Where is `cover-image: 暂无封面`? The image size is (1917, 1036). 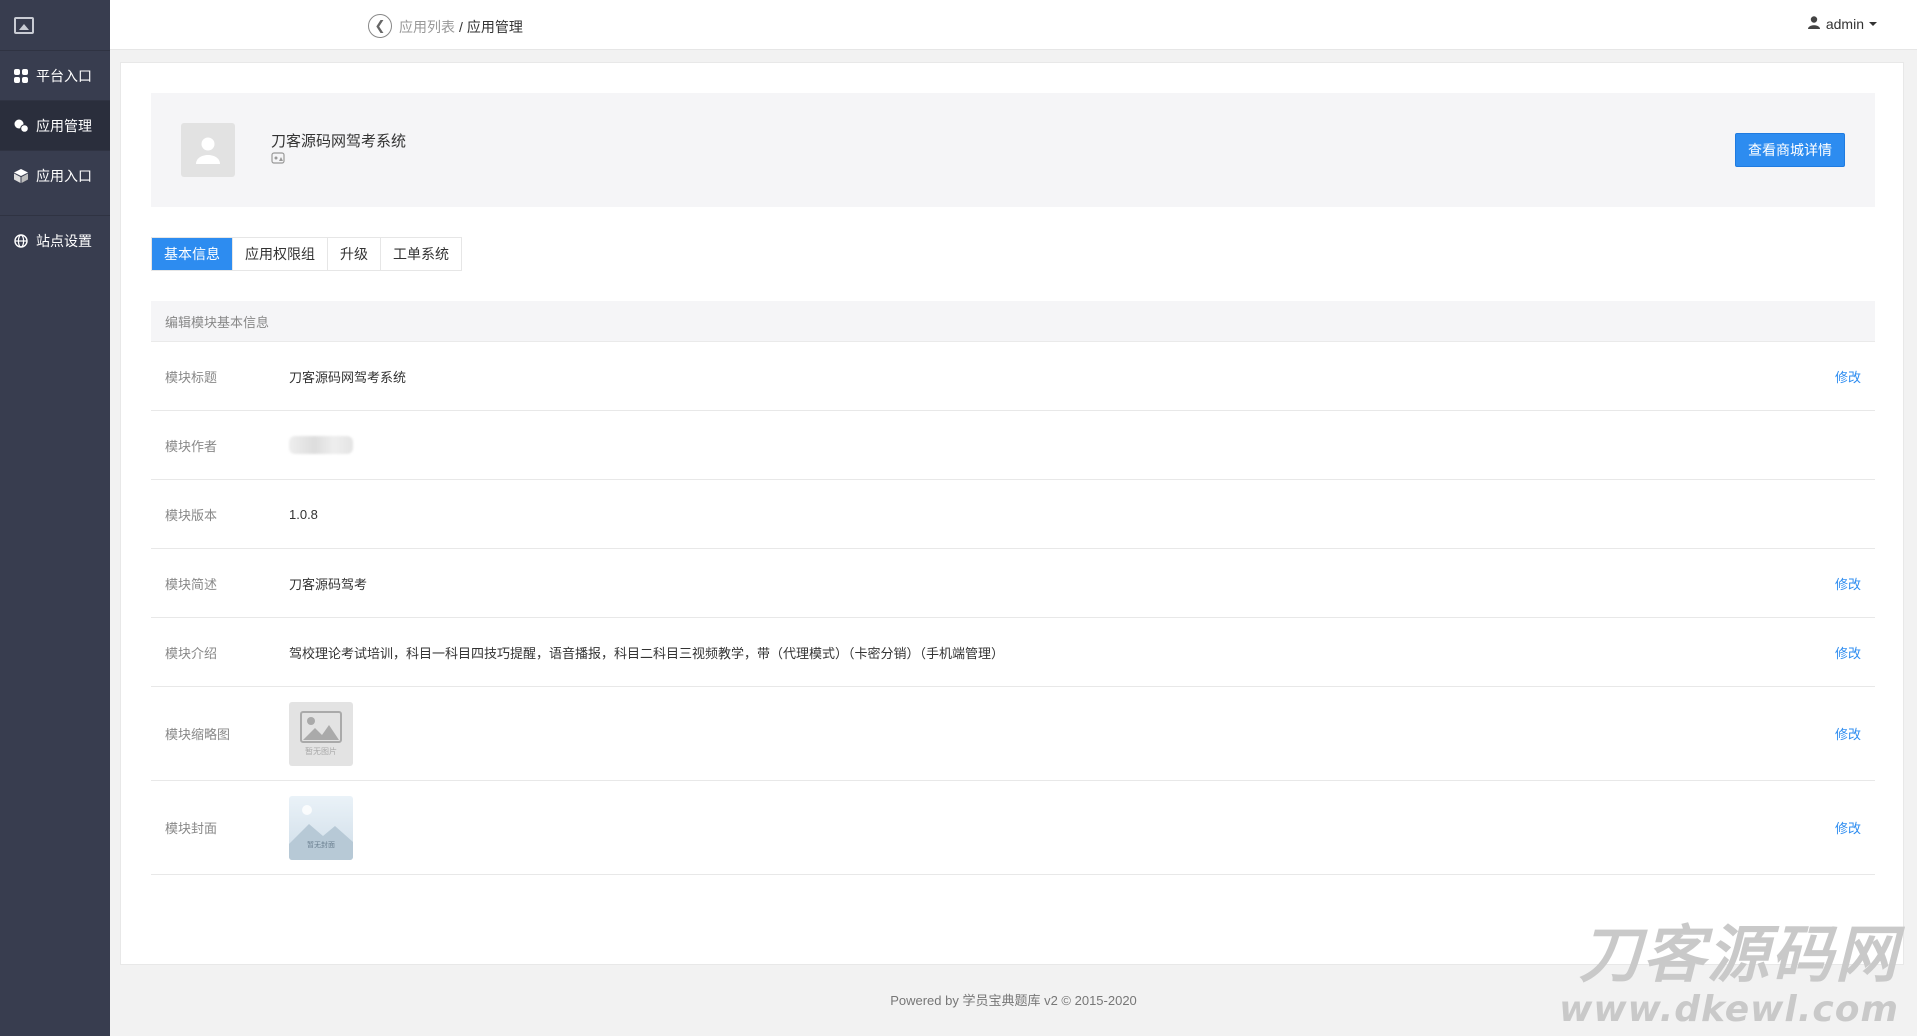 cover-image: 暂无封面 is located at coordinates (321, 827).